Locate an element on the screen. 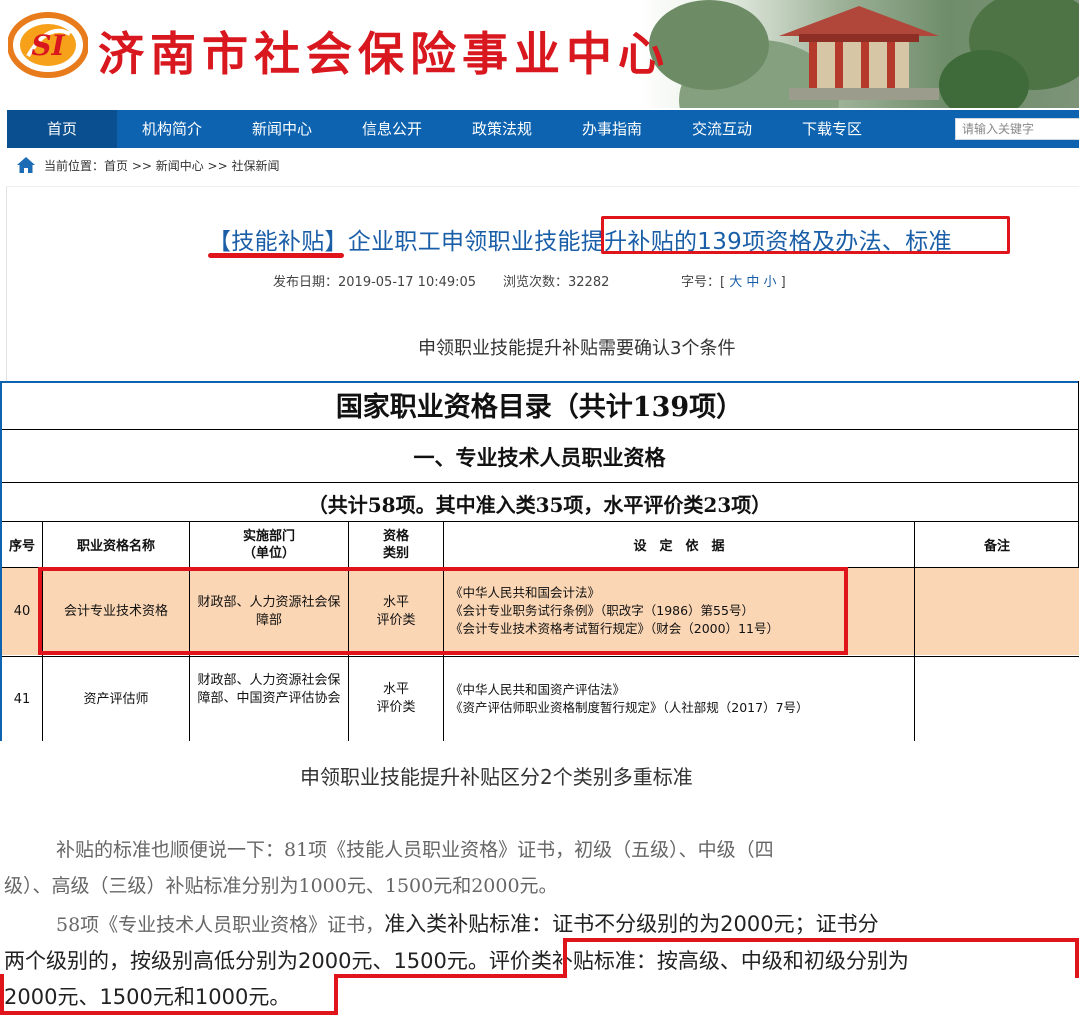 The width and height of the screenshot is (1079, 1016). table-row-41-category: 水平 评价类 is located at coordinates (396, 698).